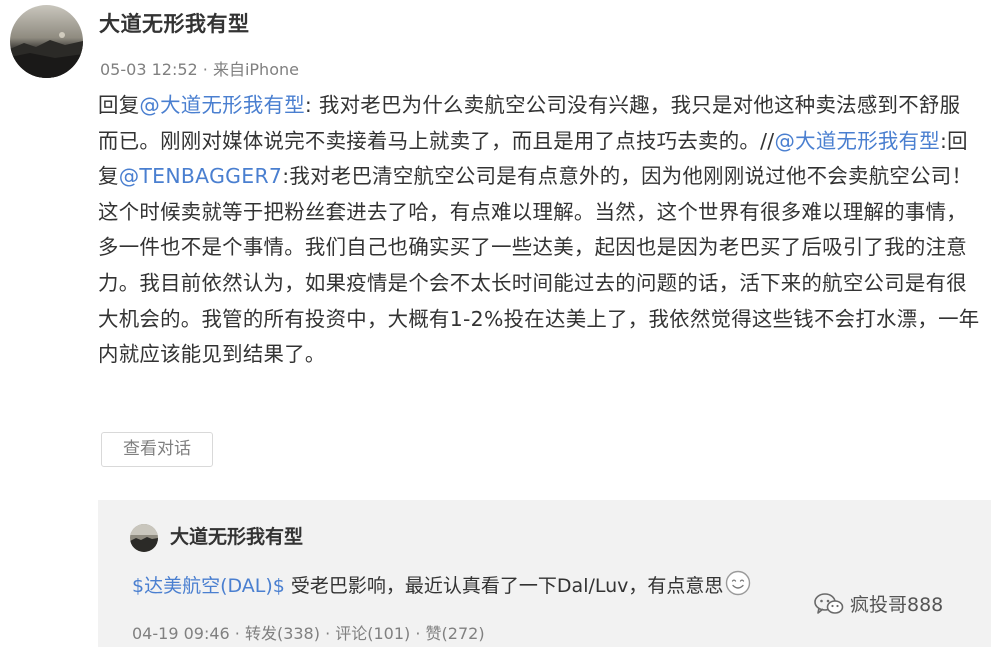  What do you see at coordinates (157, 449) in the screenshot?
I see `view-conversation-button: 查看对话` at bounding box center [157, 449].